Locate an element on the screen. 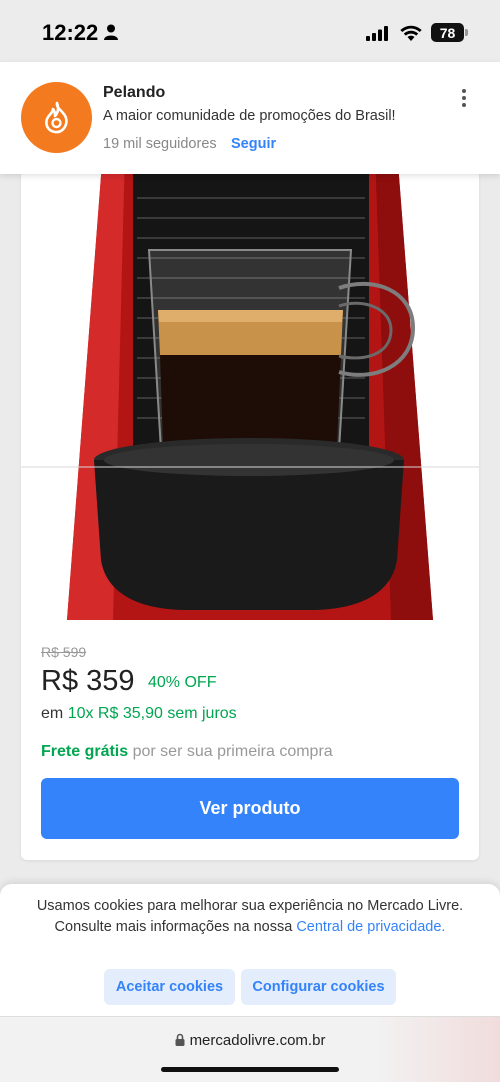  shipping-detail: por ser sua primeira compra is located at coordinates (232, 751).